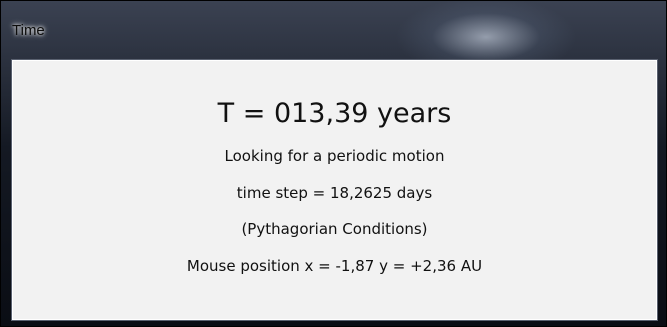 The image size is (667, 327). Describe the element at coordinates (334, 229) in the screenshot. I see `conditions-text: (Pythagorian Conditions)` at that location.